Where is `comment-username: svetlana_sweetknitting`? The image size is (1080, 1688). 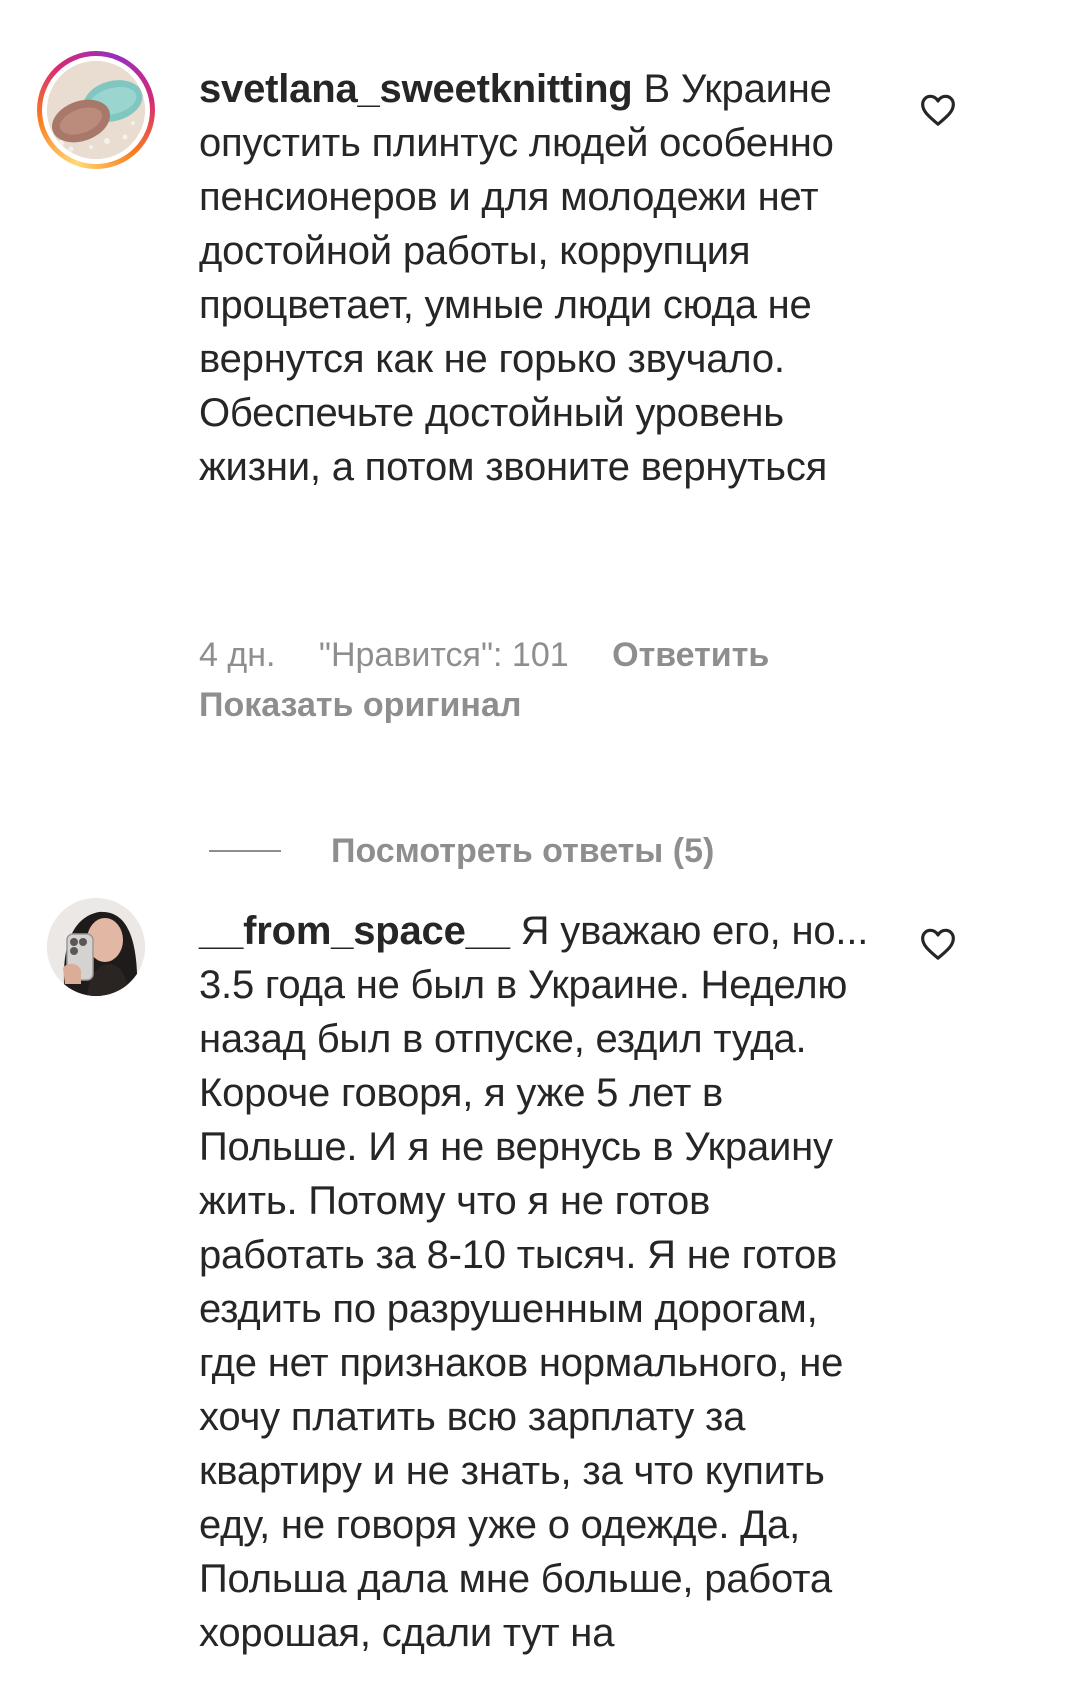
comment-username: svetlana_sweetknitting is located at coordinates (416, 89).